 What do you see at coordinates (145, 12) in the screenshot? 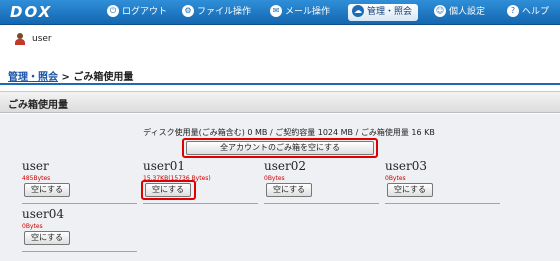
I see `nav-logout-label: ログアウト` at bounding box center [145, 12].